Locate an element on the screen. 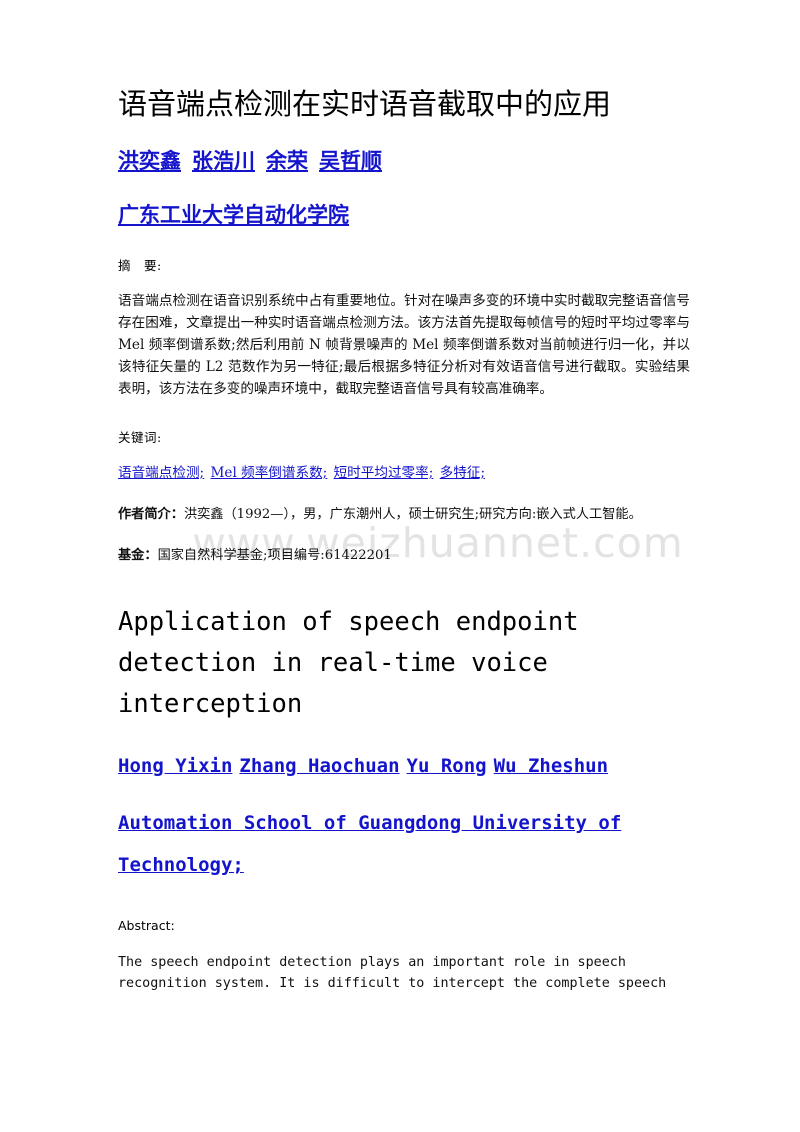 Image resolution: width=800 pixels, height=1132 pixels. chinese-abstract-label: 摘要: is located at coordinates (404, 251).